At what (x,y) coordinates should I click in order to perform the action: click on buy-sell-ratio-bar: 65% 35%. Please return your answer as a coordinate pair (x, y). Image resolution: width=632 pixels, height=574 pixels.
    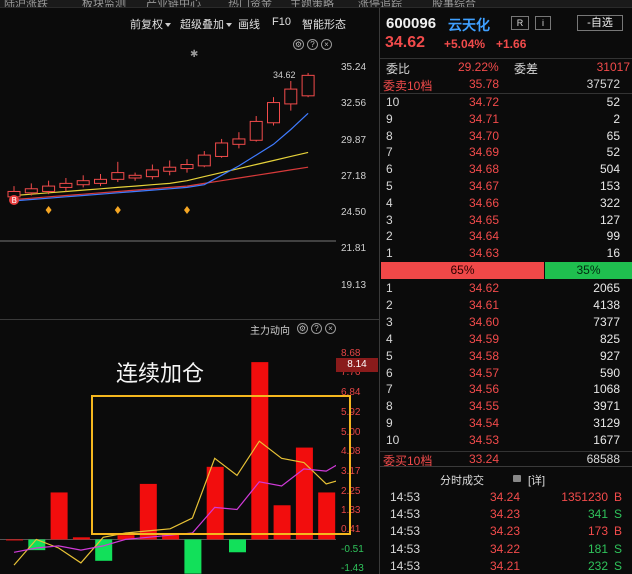
    Looking at the image, I should click on (506, 270).